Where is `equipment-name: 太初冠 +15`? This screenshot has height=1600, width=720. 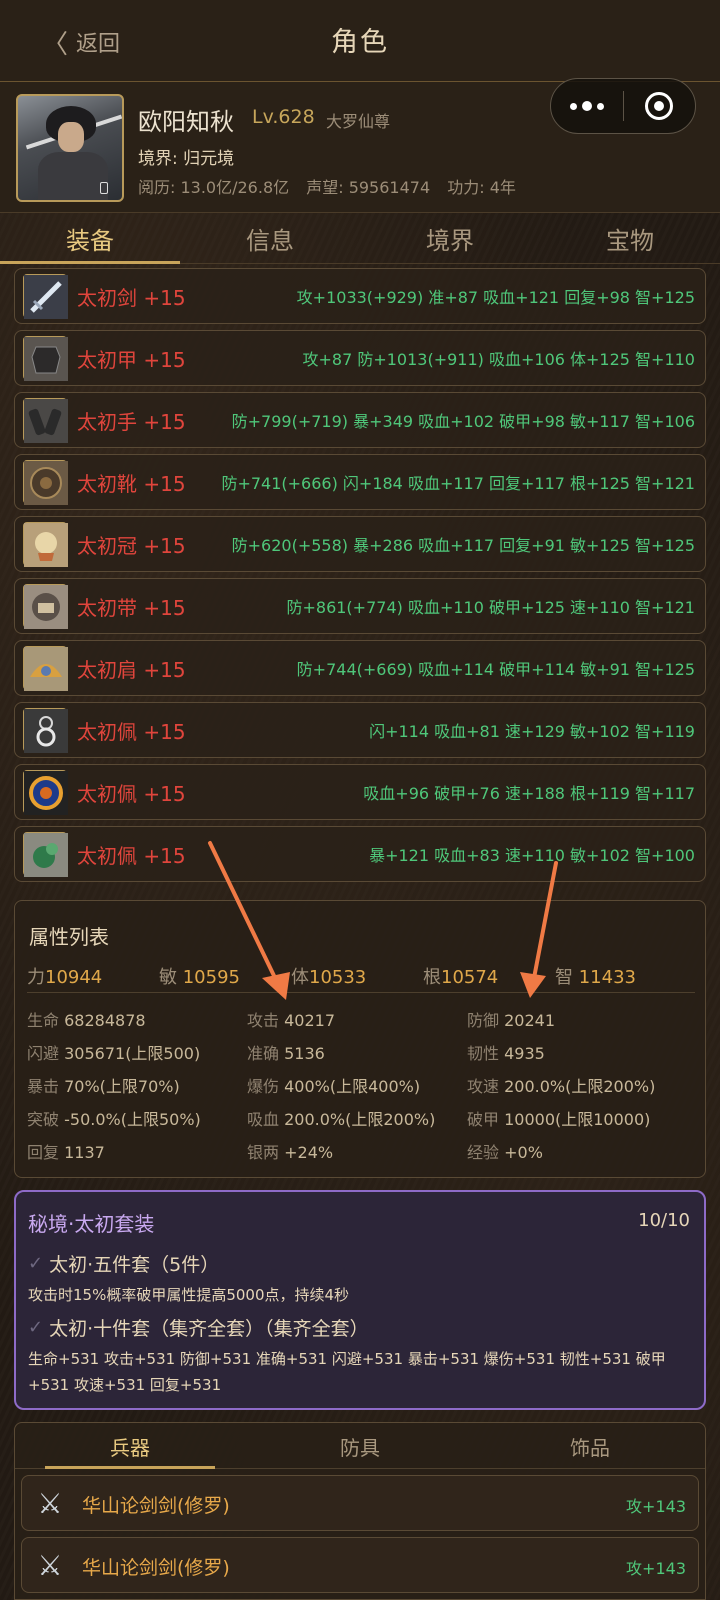 equipment-name: 太初冠 +15 is located at coordinates (131, 546).